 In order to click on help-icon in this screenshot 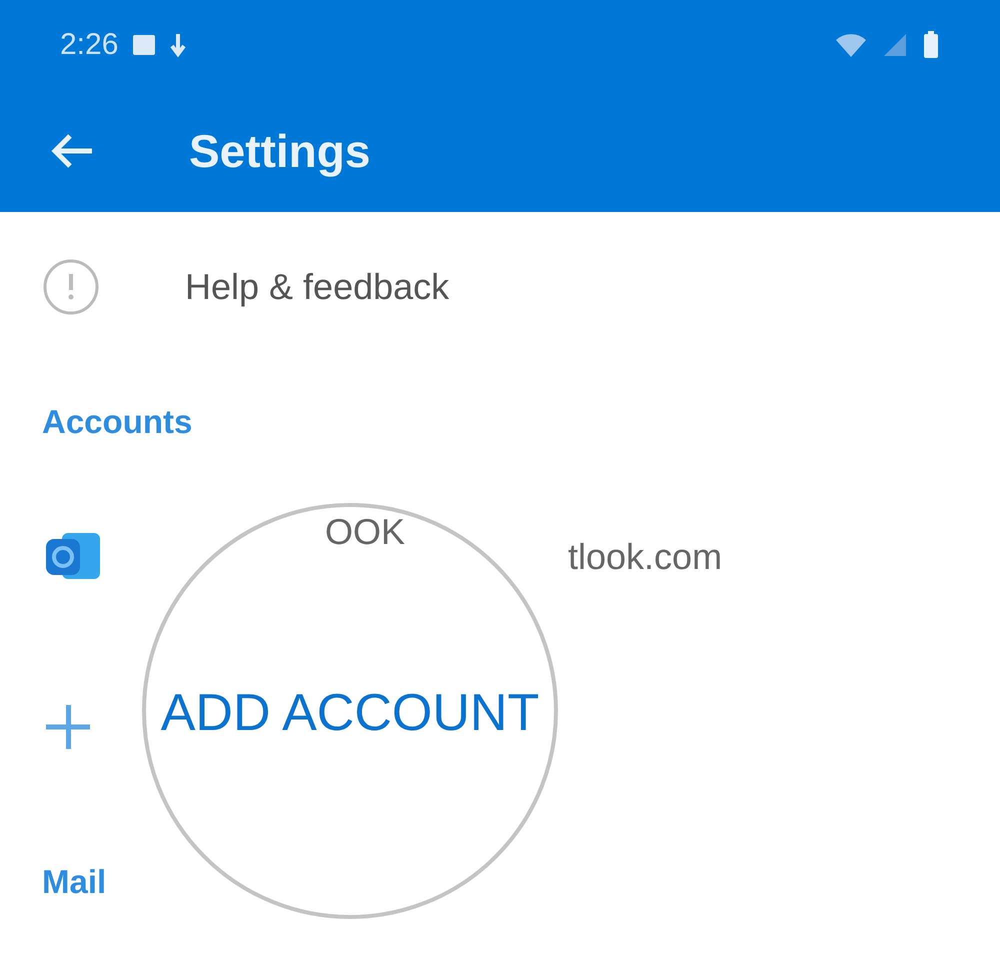, I will do `click(71, 287)`.